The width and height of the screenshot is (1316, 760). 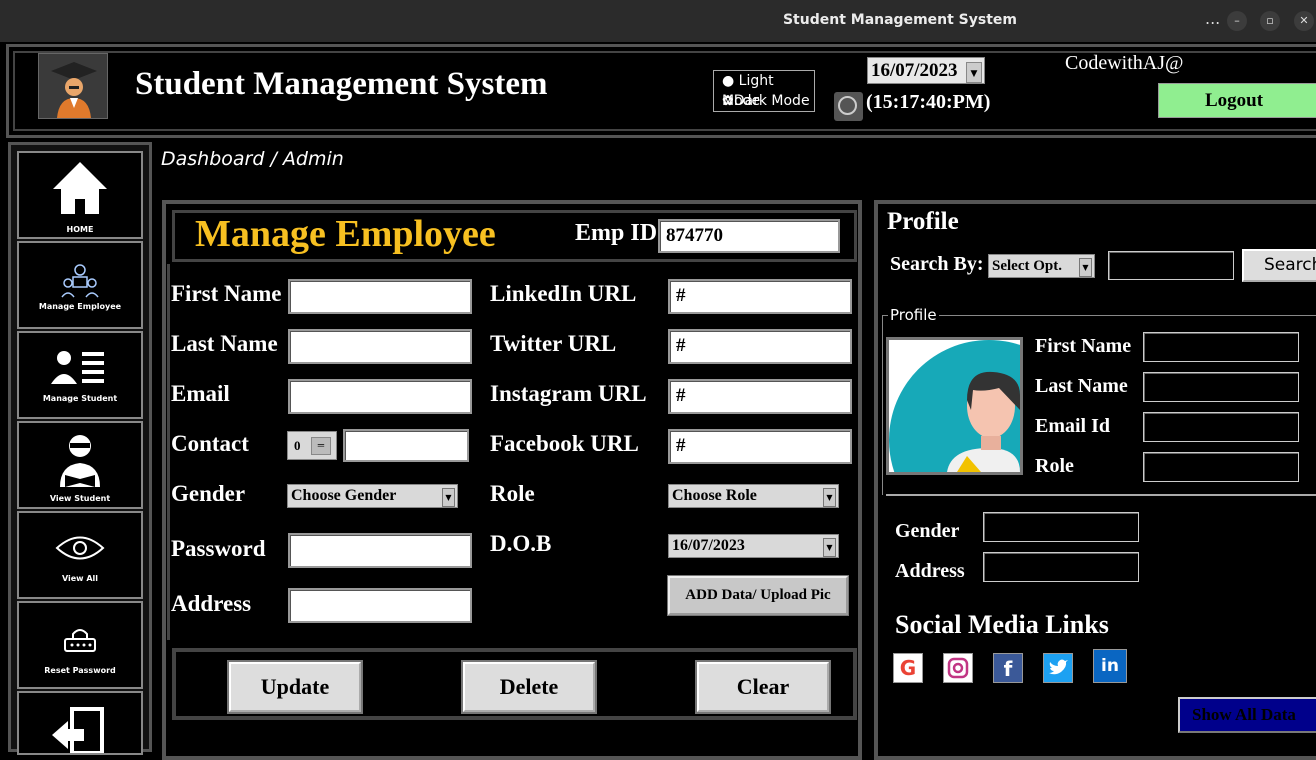 What do you see at coordinates (553, 343) in the screenshot?
I see `twitter-label: Twitter URL` at bounding box center [553, 343].